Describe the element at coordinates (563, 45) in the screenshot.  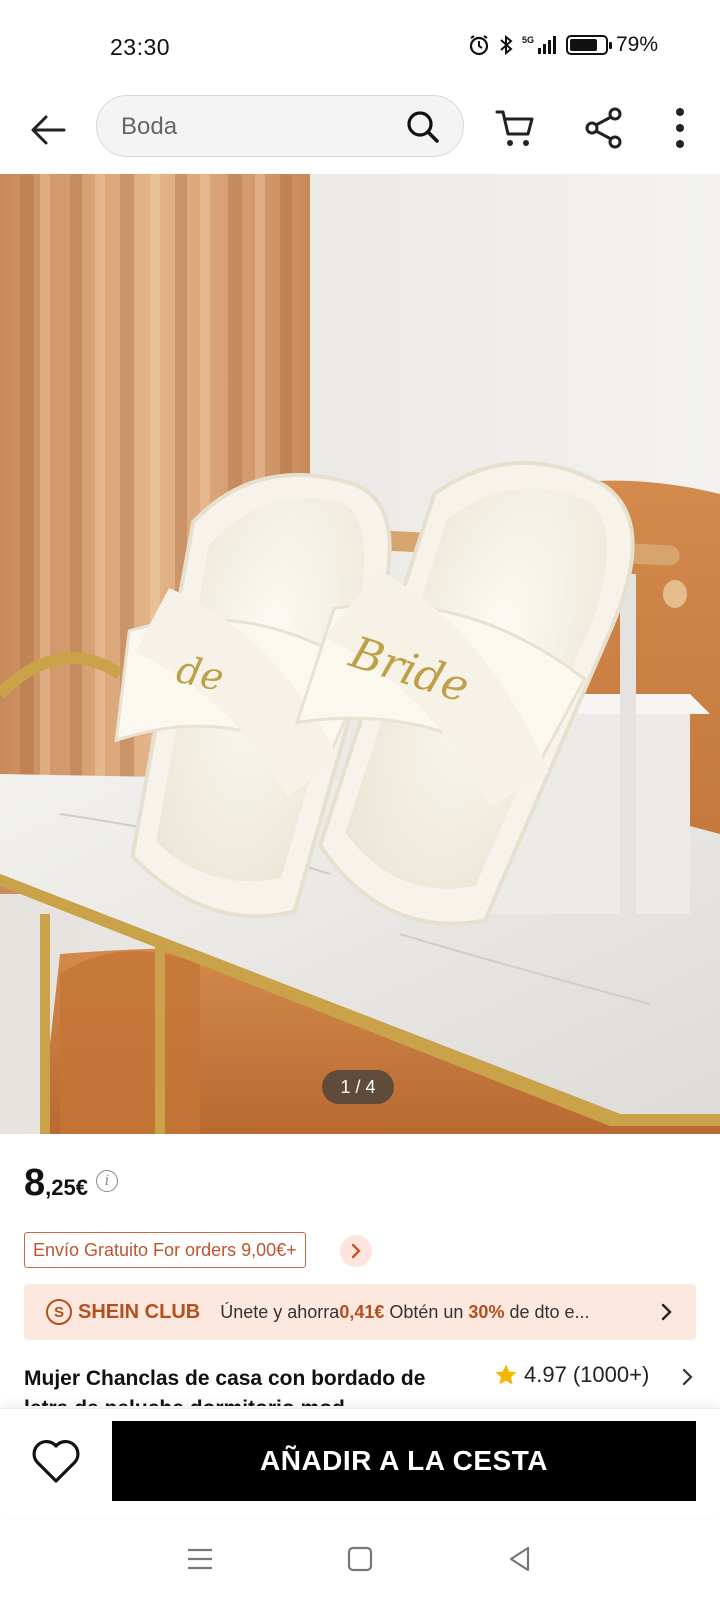
I see `status-icons: 5G 79%` at that location.